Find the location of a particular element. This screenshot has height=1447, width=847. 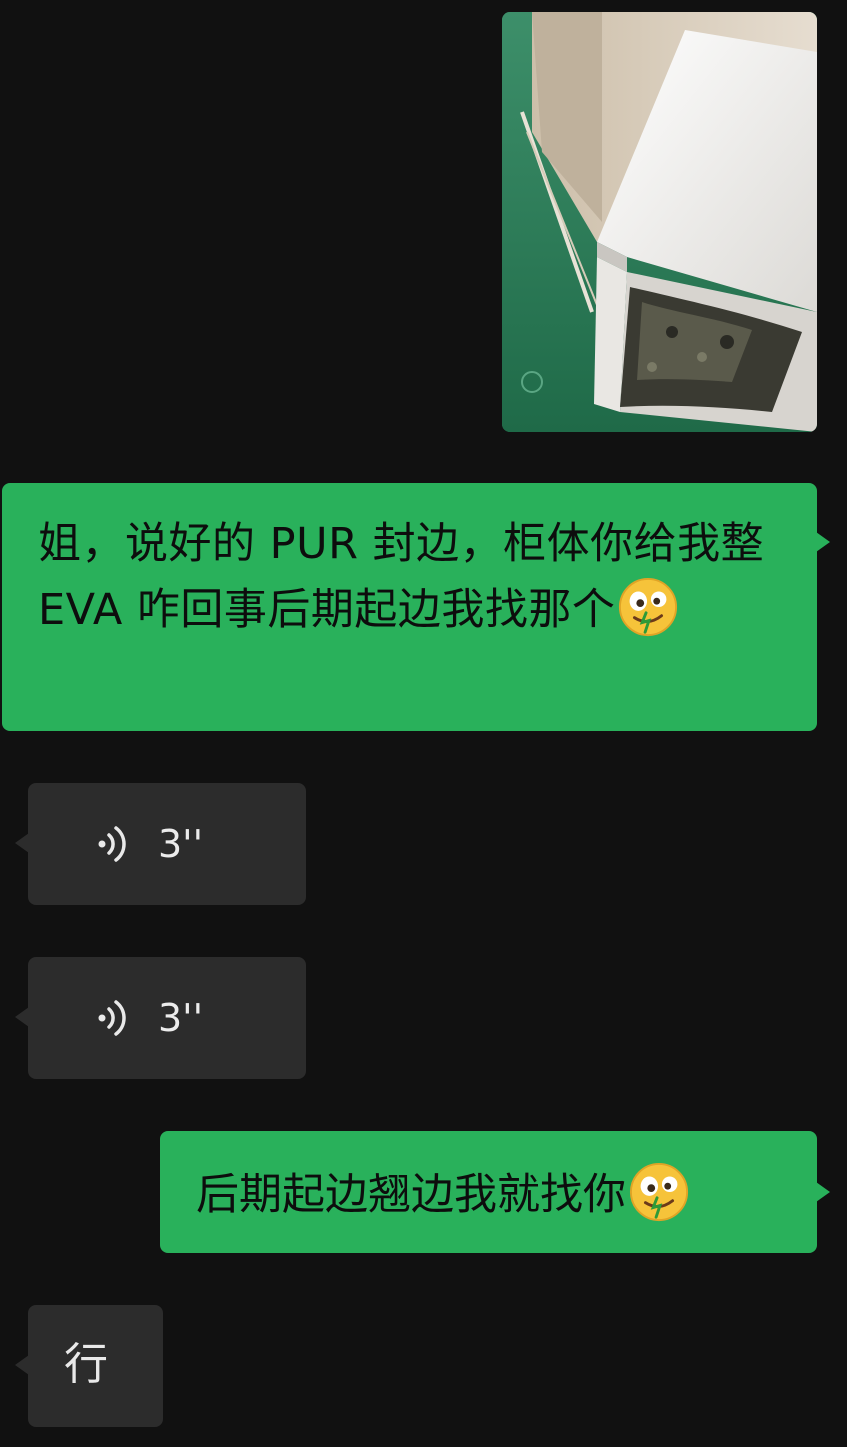

message-text: 行 is located at coordinates (86, 1364).